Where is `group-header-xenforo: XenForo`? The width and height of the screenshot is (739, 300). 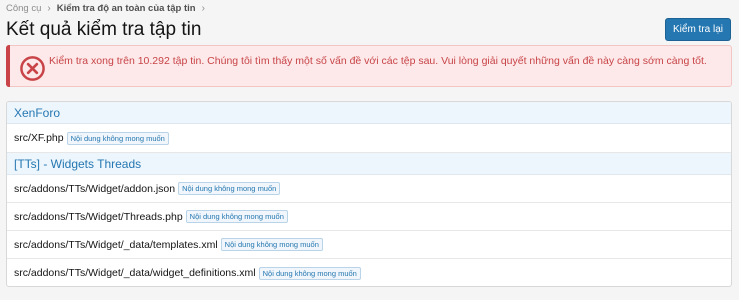 group-header-xenforo: XenForo is located at coordinates (369, 113).